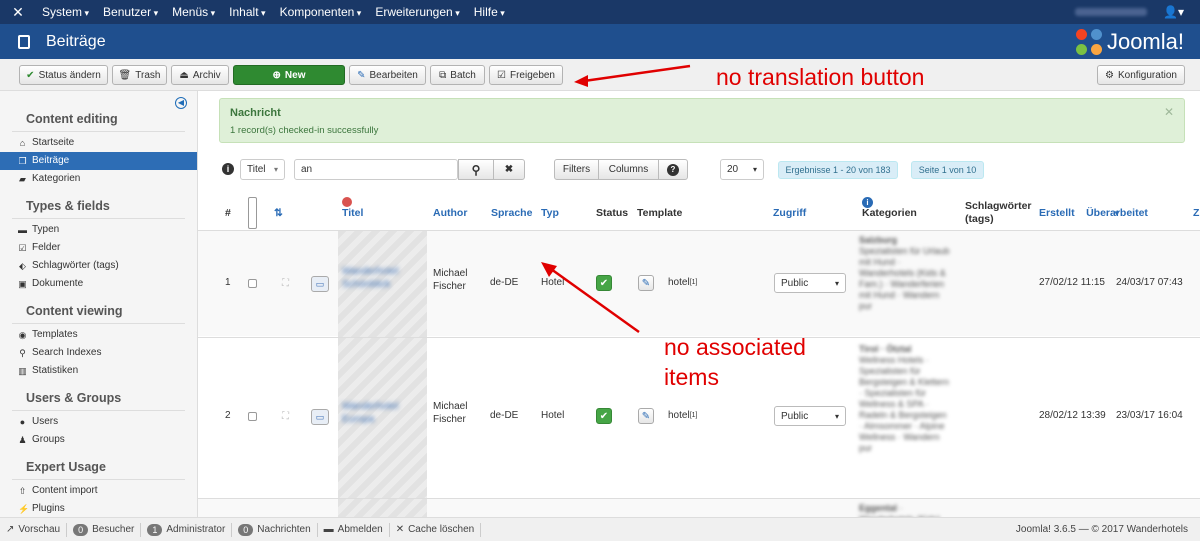 The image size is (1200, 541). What do you see at coordinates (181, 103) in the screenshot?
I see `collapse-sidebar-icon: ◀` at bounding box center [181, 103].